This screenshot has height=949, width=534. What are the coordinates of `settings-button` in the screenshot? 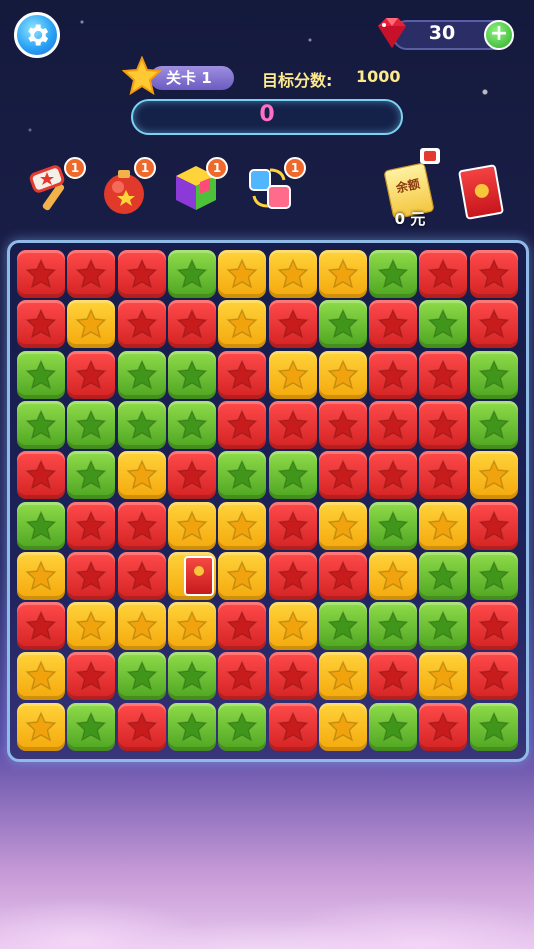 It's located at (37, 35).